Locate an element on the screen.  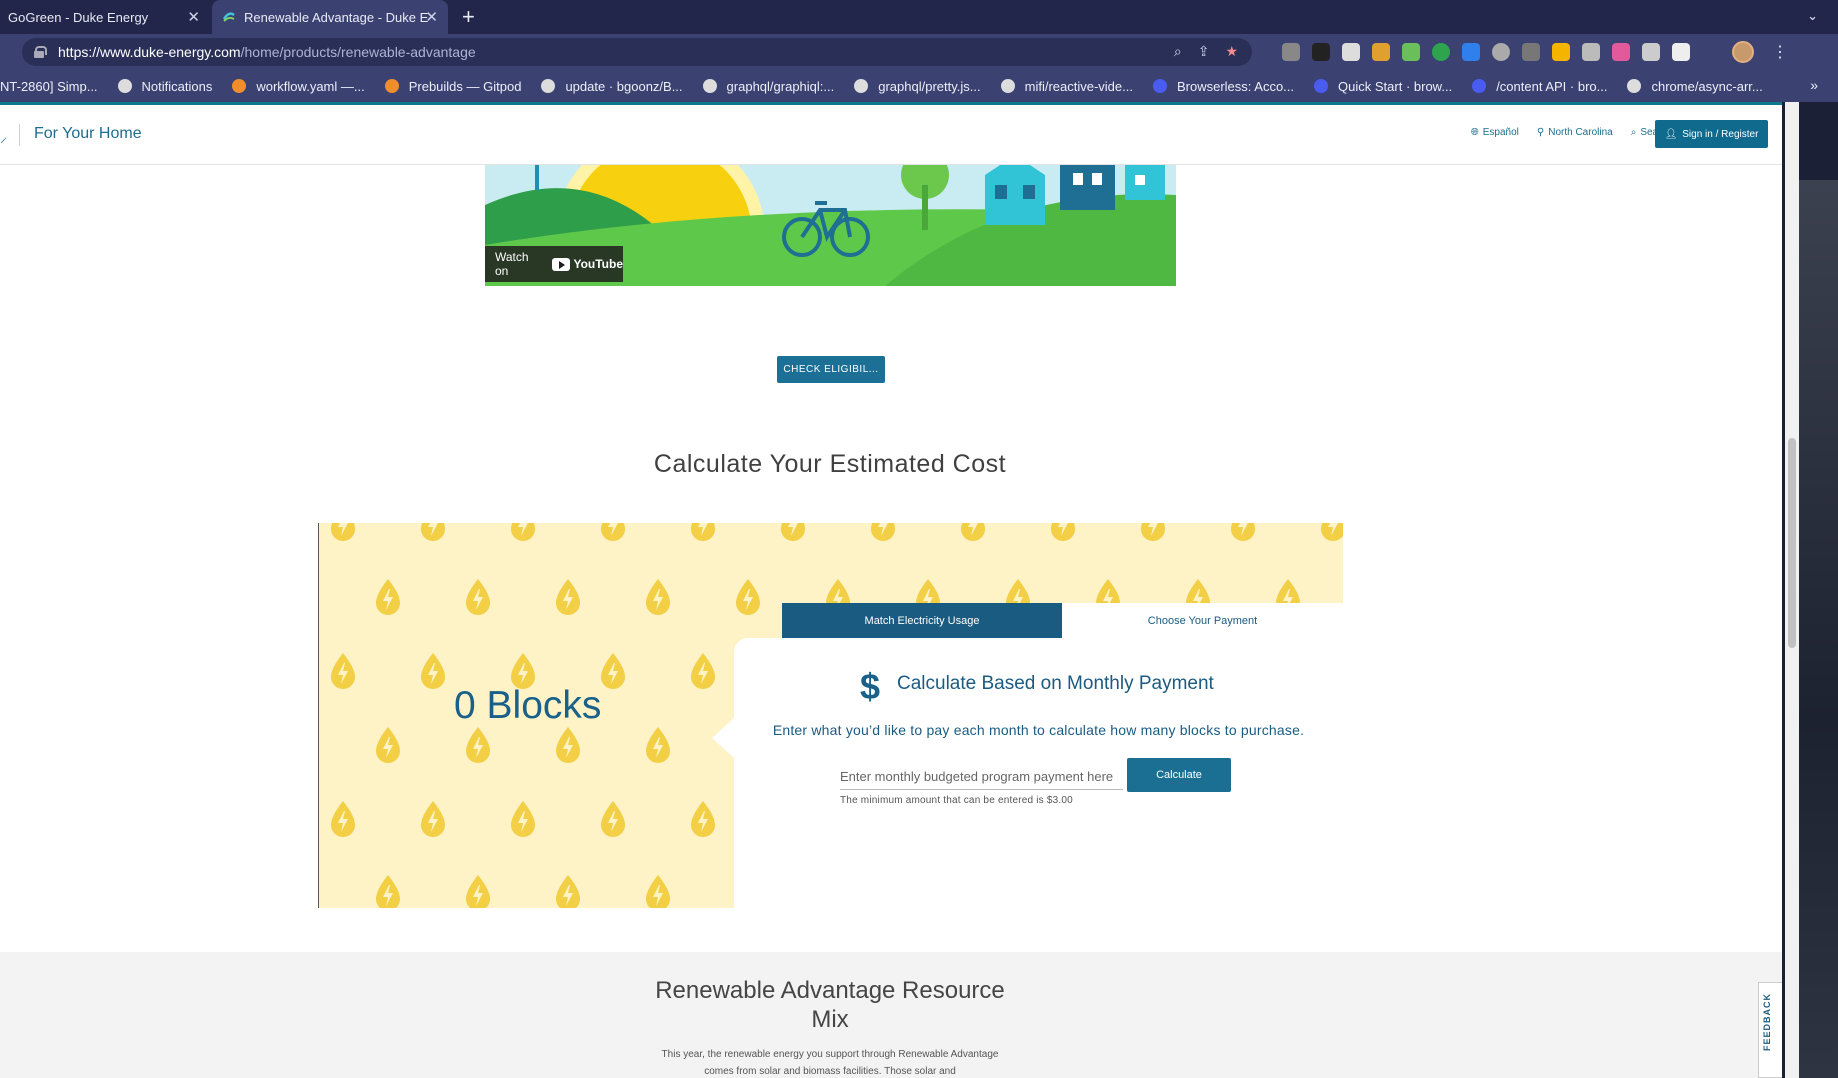
graph-extension-icon is located at coordinates (1411, 52).